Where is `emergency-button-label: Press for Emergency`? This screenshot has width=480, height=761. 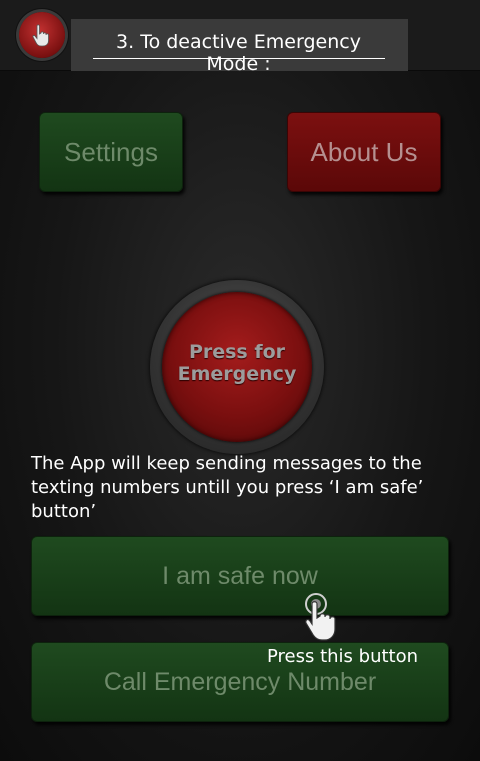 emergency-button-label: Press for Emergency is located at coordinates (237, 363).